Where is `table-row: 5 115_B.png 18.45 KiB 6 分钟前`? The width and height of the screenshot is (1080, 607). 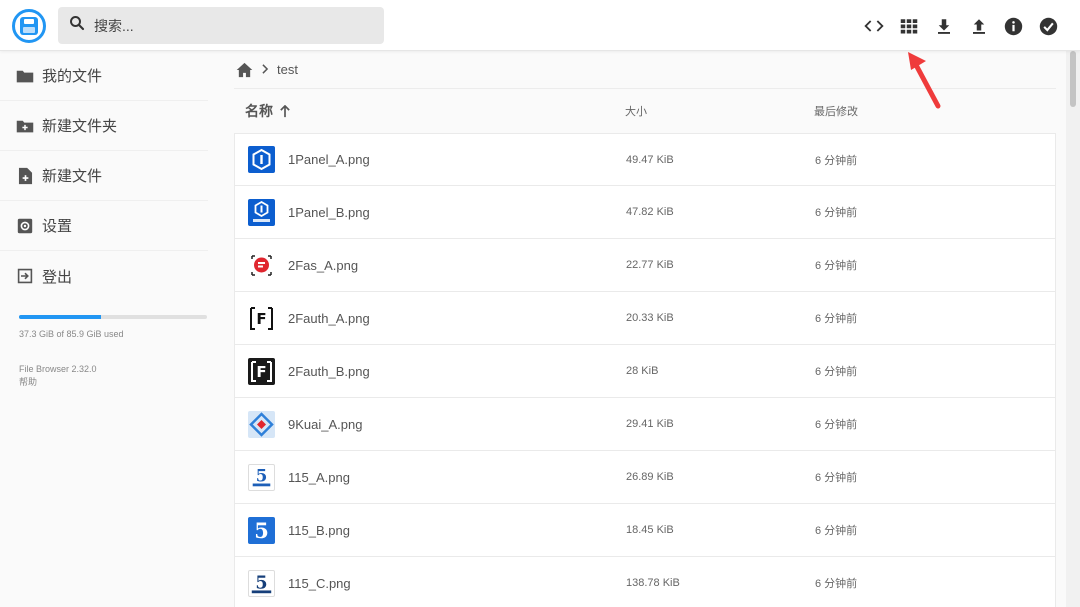 table-row: 5 115_B.png 18.45 KiB 6 分钟前 is located at coordinates (645, 530).